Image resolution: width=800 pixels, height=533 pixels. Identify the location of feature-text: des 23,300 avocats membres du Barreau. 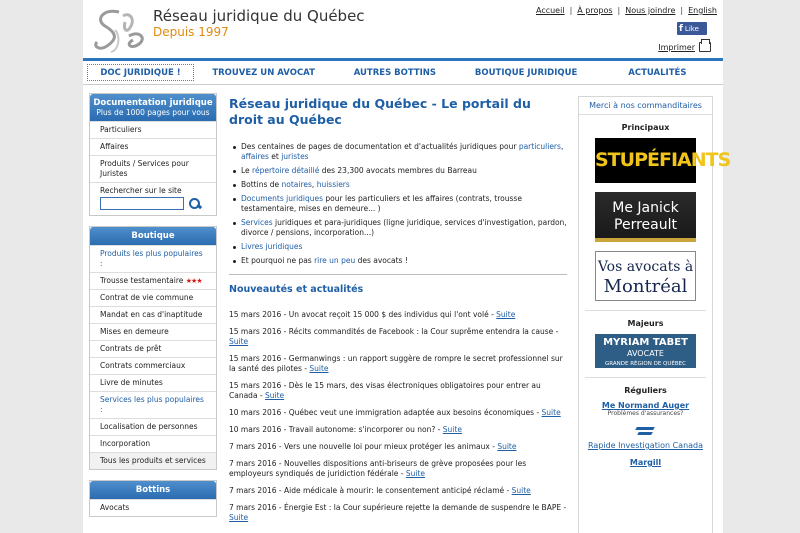
(398, 170).